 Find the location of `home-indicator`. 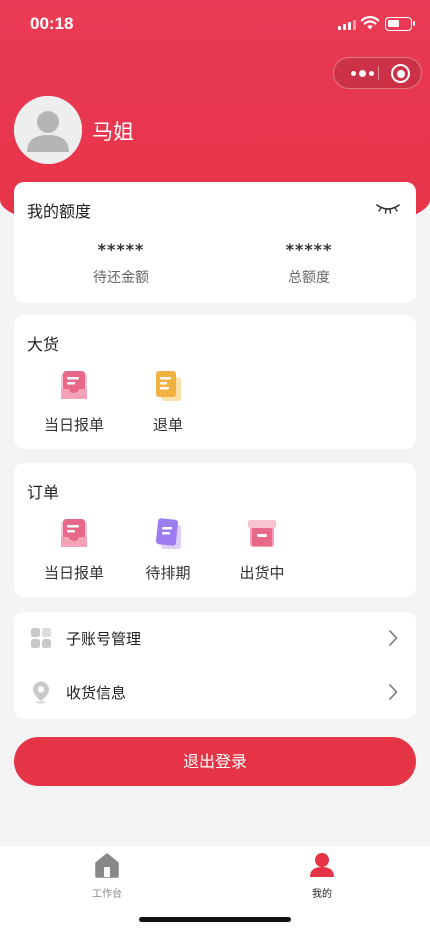

home-indicator is located at coordinates (215, 919).